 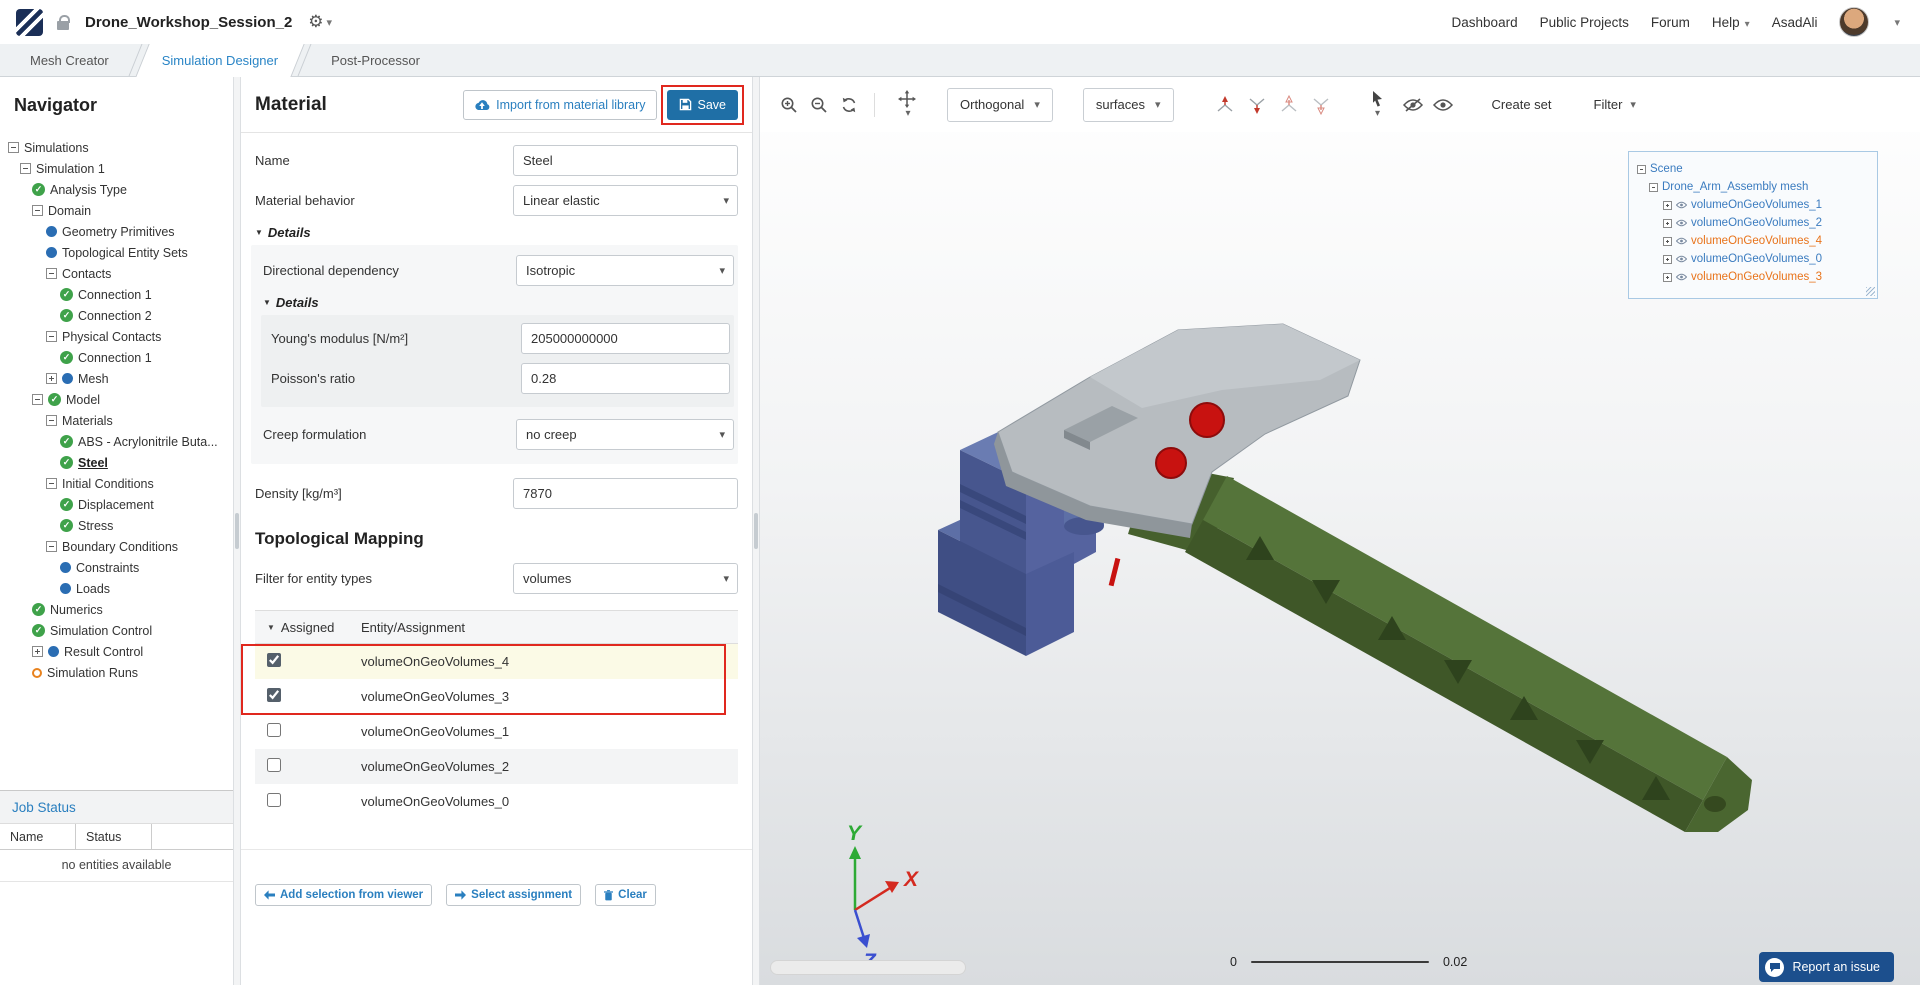 I want to click on select-tool-button, so click(x=1377, y=105).